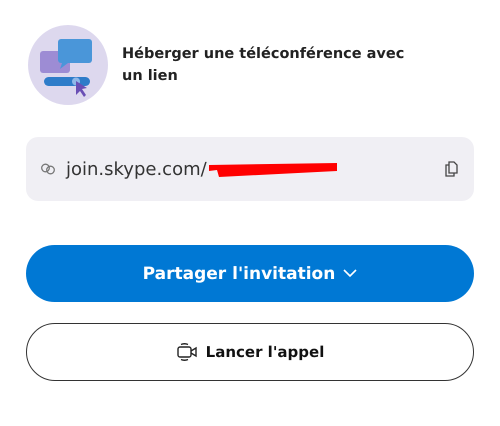 This screenshot has width=500, height=426. I want to click on link-text: join.skype.com/, so click(136, 169).